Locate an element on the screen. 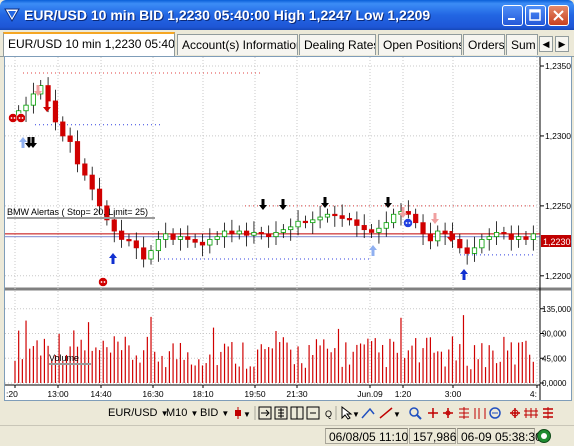 The height and width of the screenshot is (446, 574). maximize-icon is located at coordinates (535, 15).